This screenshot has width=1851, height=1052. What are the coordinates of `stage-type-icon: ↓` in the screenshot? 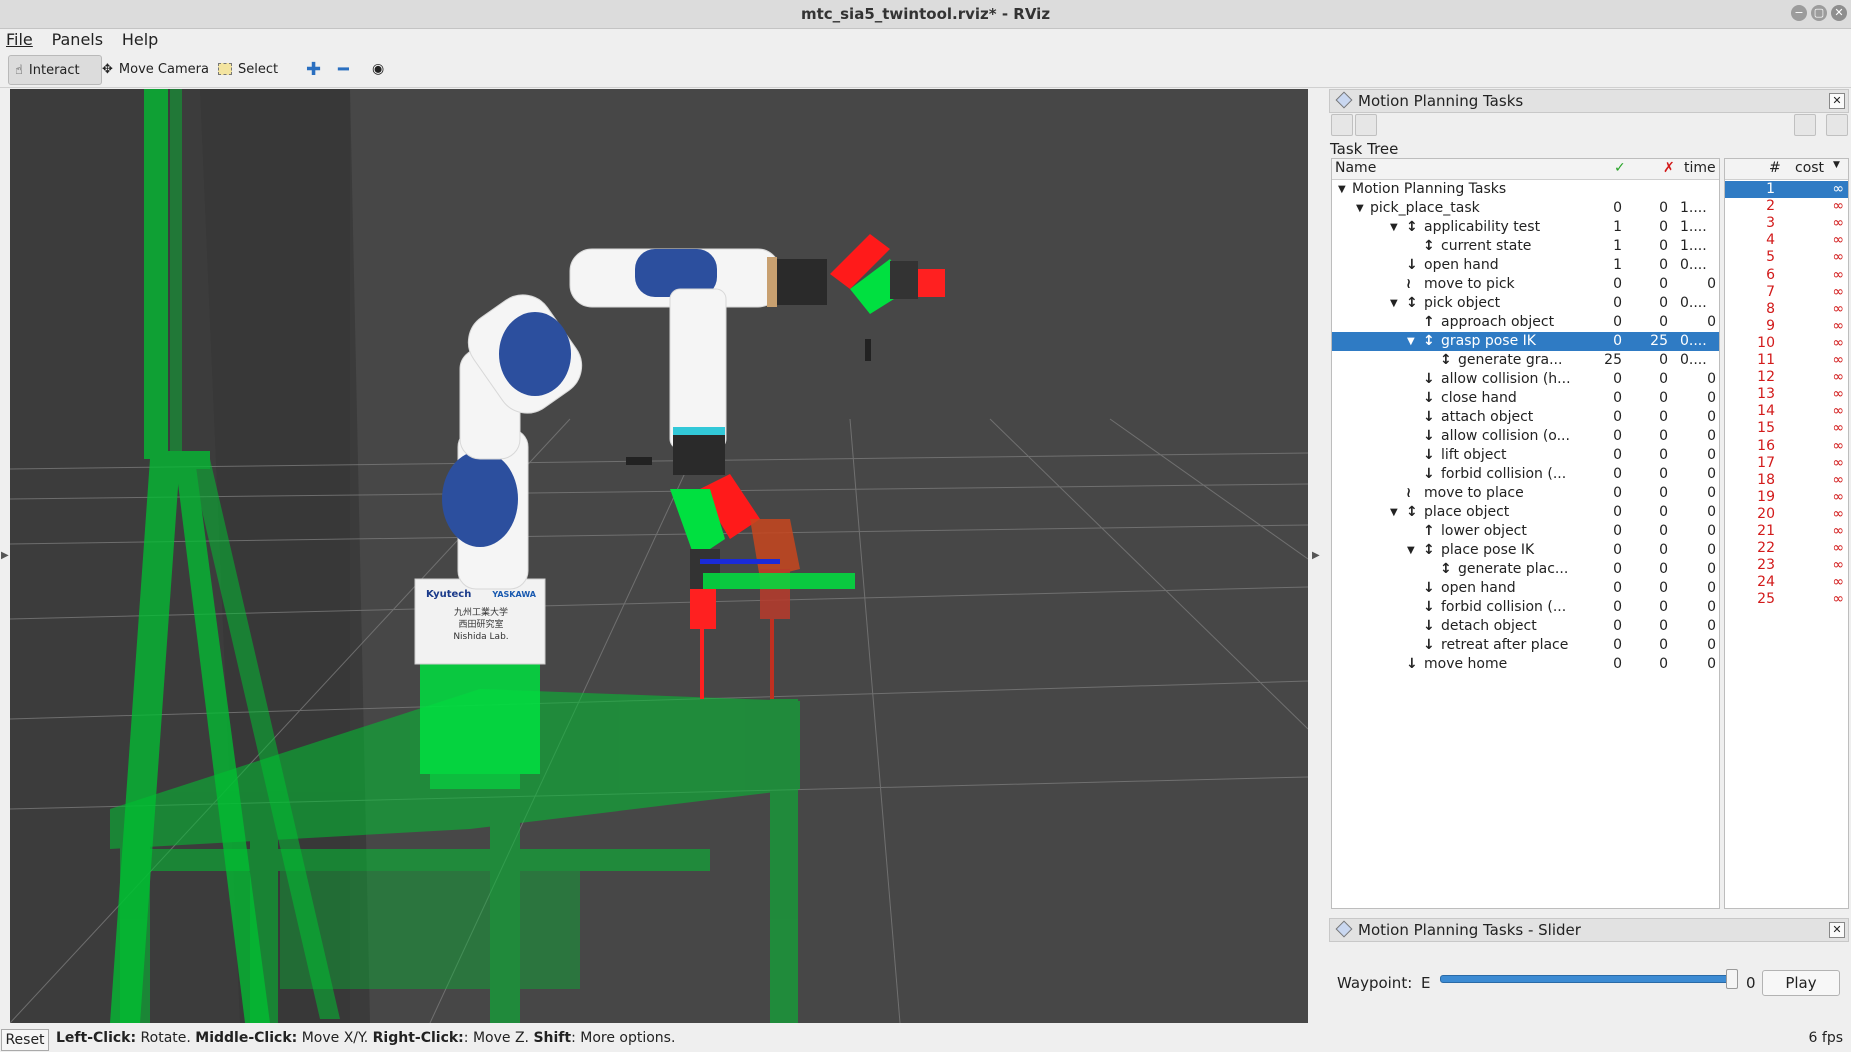 It's located at (1429, 398).